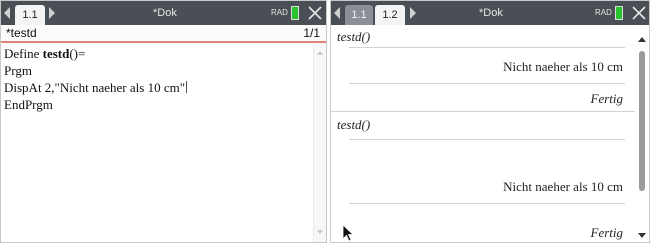 This screenshot has width=650, height=243. Describe the element at coordinates (56, 53) in the screenshot. I see `function-name: testd` at that location.